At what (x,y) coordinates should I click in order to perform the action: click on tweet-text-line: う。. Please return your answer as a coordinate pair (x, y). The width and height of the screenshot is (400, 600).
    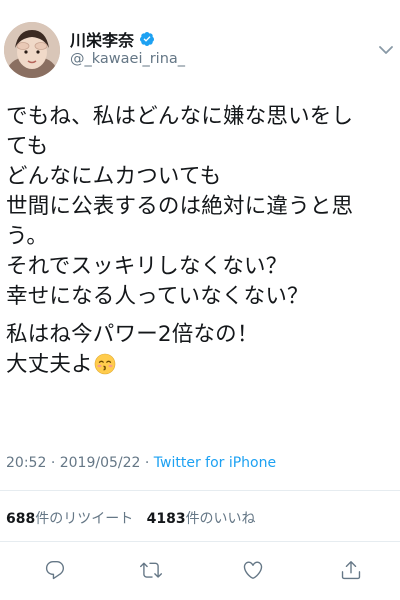
    Looking at the image, I should click on (27, 236).